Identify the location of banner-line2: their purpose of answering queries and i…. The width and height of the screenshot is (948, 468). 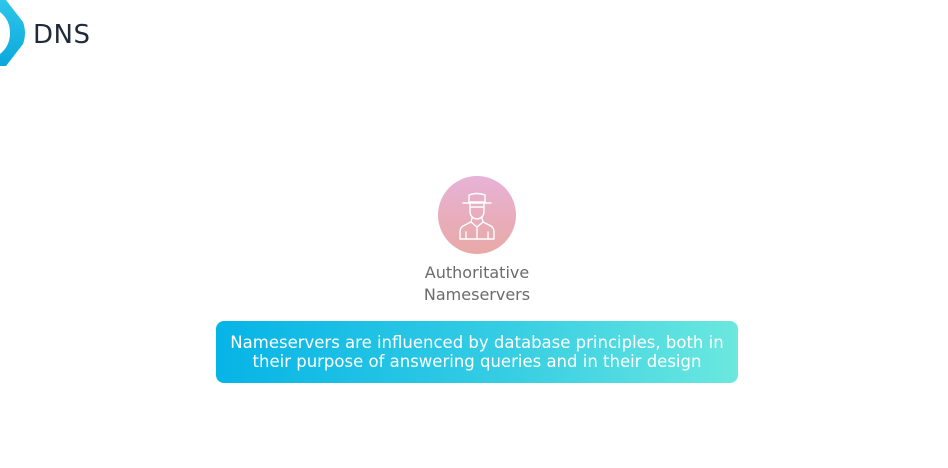
(477, 361).